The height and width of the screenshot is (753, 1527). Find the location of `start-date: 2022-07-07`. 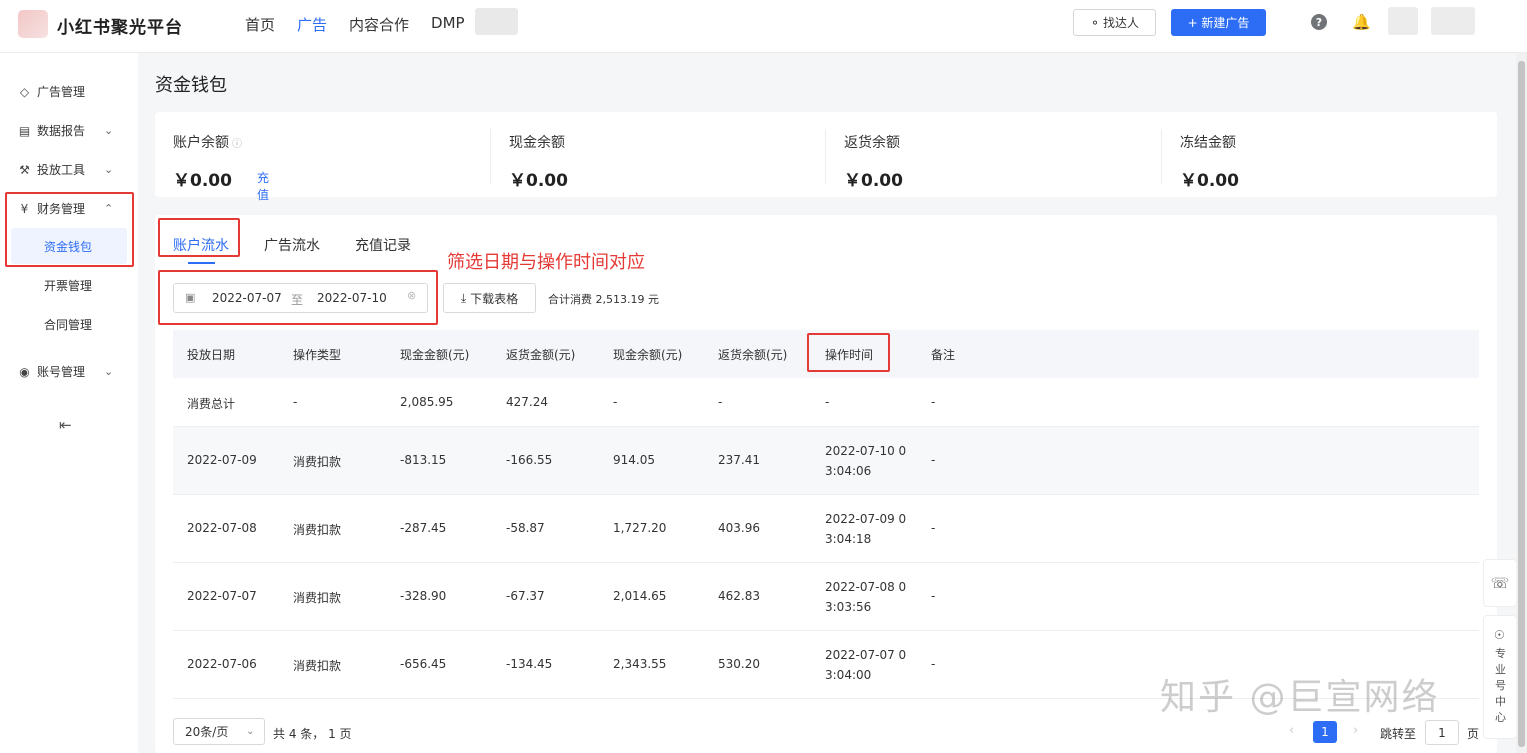

start-date: 2022-07-07 is located at coordinates (247, 298).